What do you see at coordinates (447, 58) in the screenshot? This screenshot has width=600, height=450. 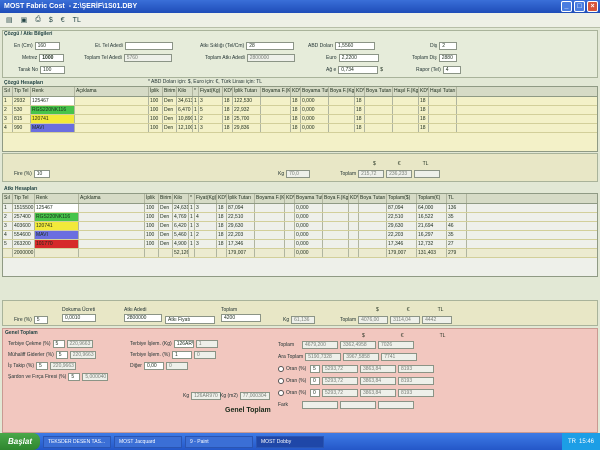 I see `toplam-dis-input: 2880` at bounding box center [447, 58].